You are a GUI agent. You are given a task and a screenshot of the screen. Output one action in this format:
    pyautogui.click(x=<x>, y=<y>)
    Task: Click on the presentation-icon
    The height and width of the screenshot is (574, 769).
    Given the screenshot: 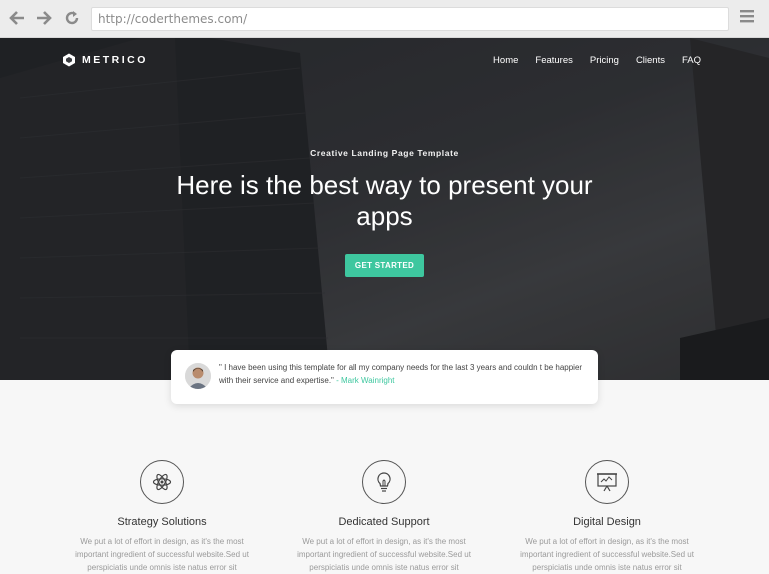 What is the action you would take?
    pyautogui.click(x=607, y=482)
    